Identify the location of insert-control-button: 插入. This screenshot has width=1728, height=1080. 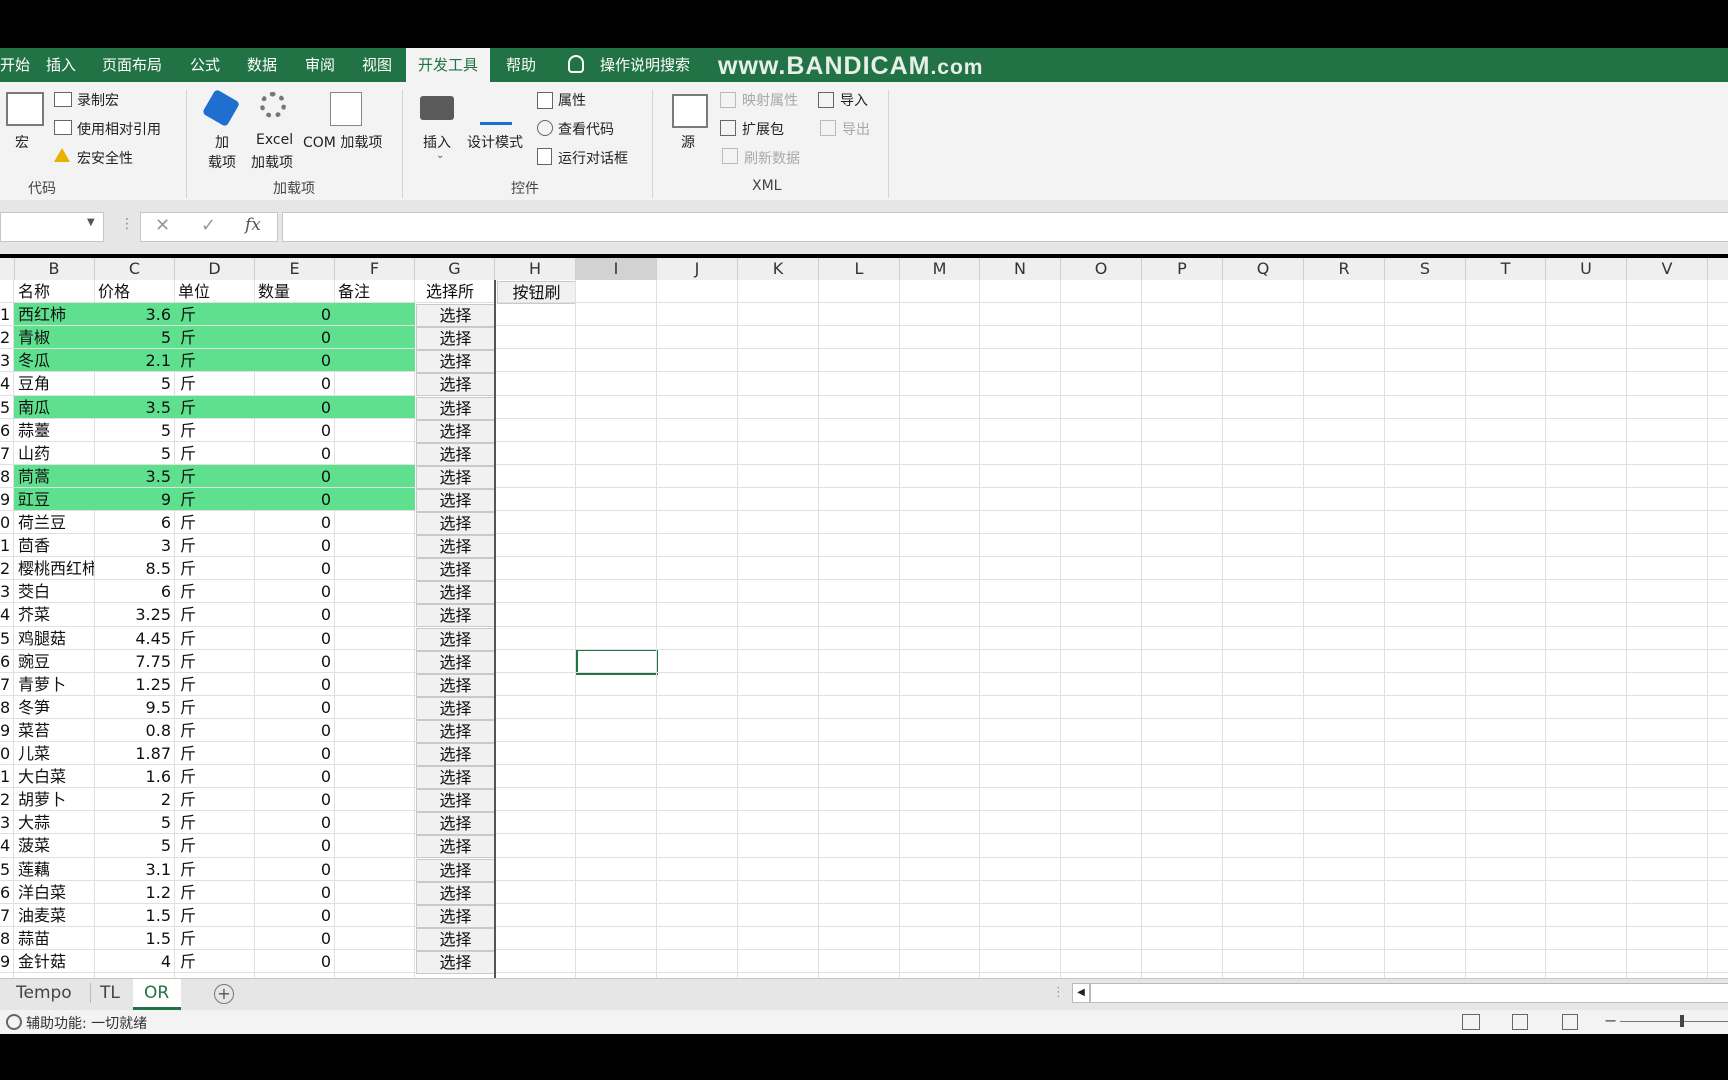
(437, 142).